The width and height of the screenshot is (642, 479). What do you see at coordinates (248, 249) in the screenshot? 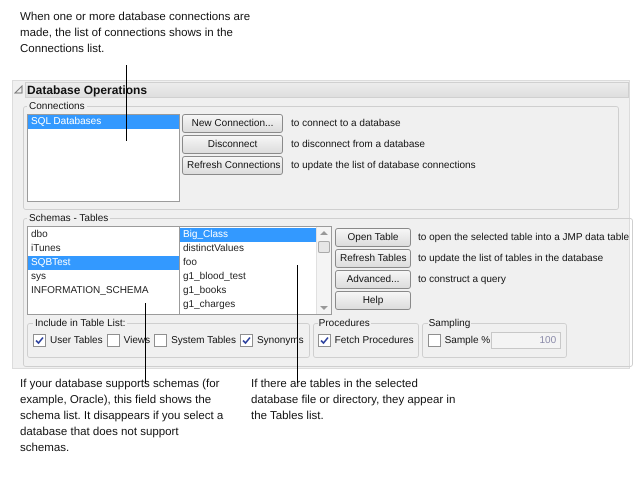
I see `list-item: distinctValues` at bounding box center [248, 249].